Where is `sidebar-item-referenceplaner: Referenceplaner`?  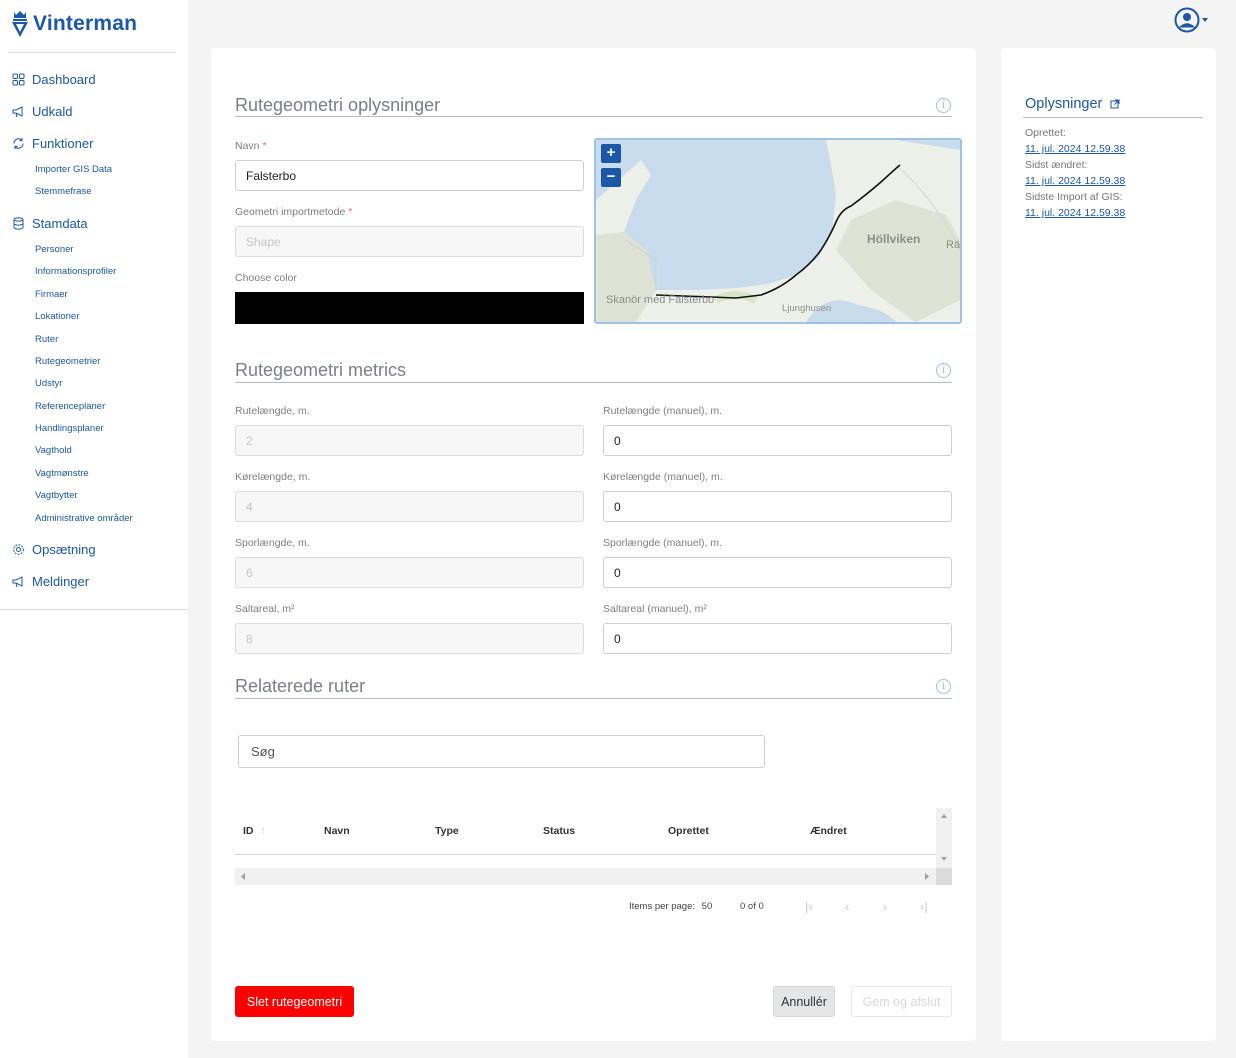
sidebar-item-referenceplaner: Referenceplaner is located at coordinates (70, 406).